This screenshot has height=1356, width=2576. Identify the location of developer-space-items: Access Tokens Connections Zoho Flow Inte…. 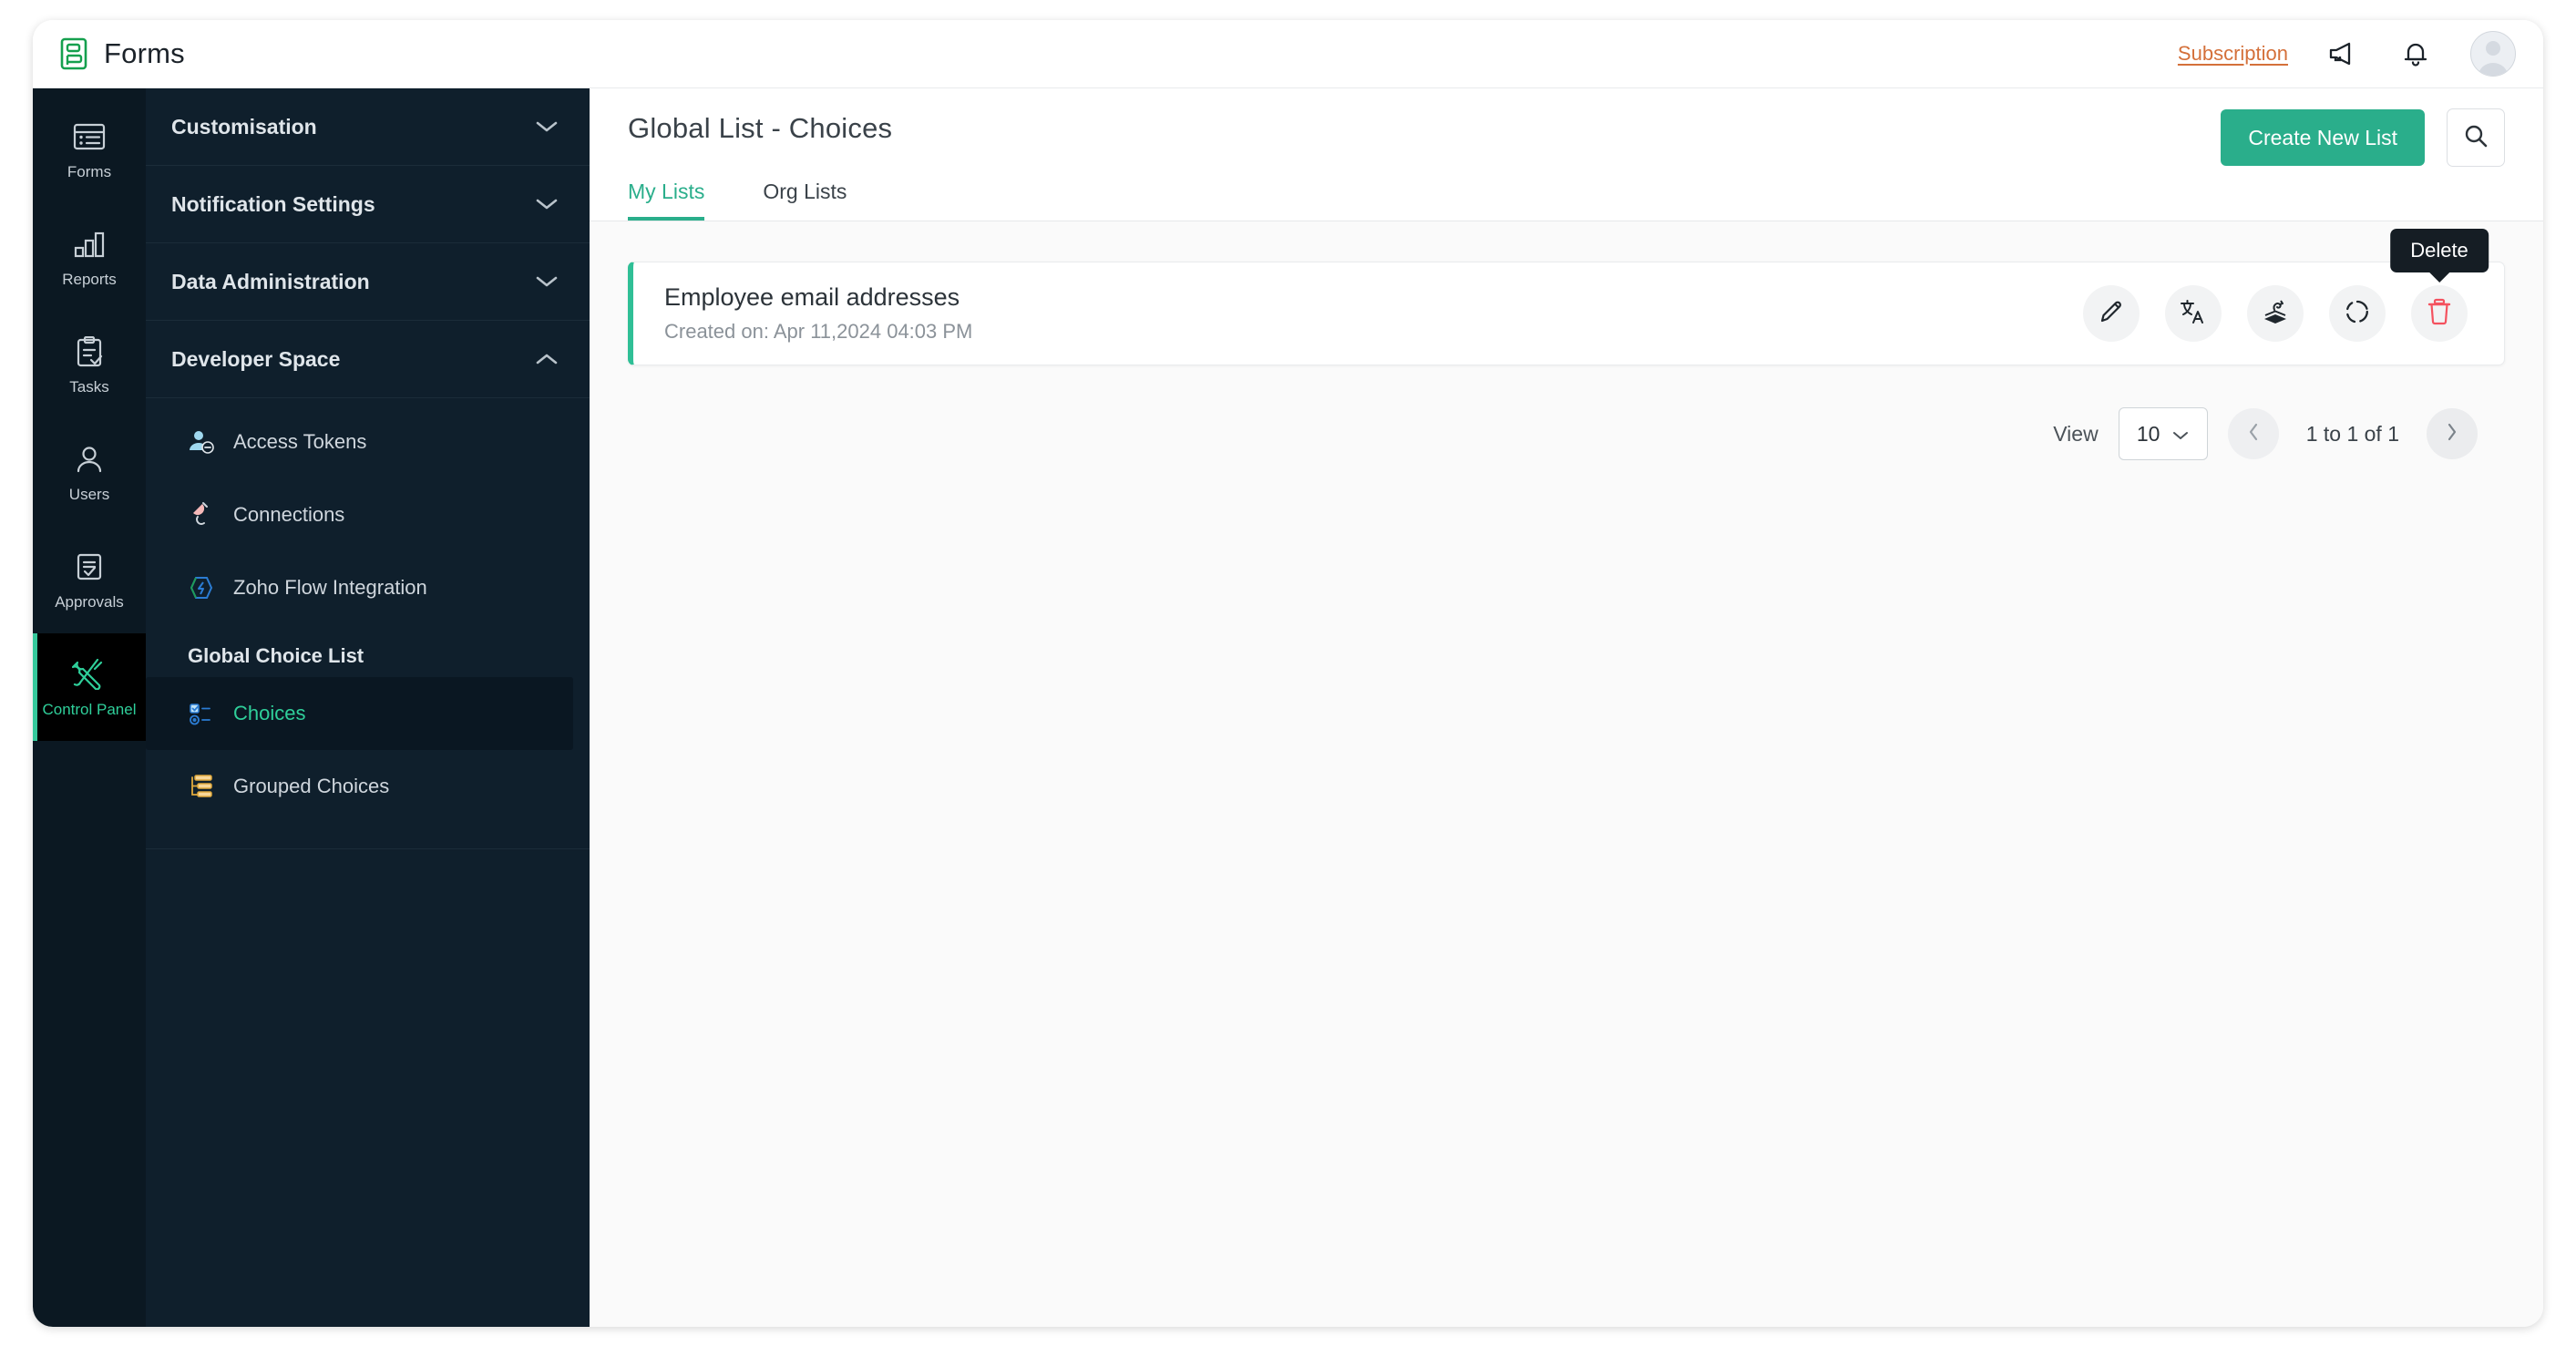
(368, 623).